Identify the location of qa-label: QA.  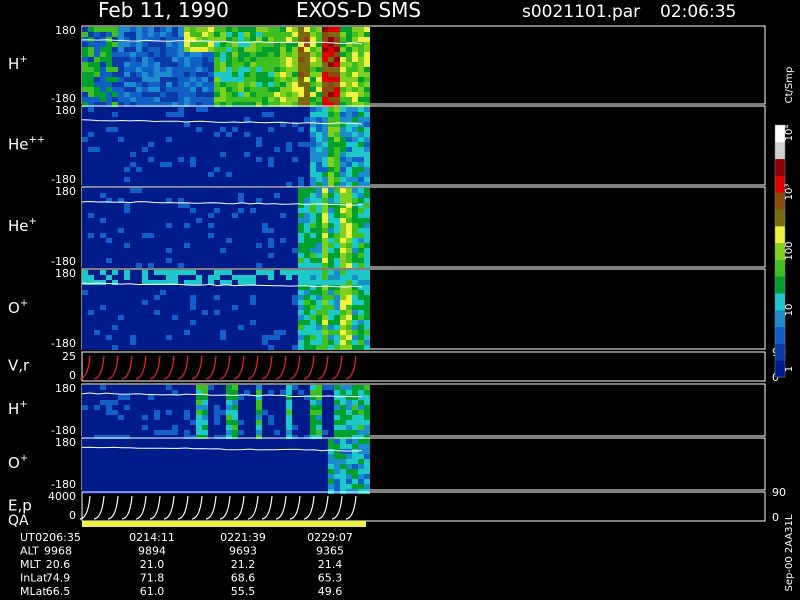
(18, 521).